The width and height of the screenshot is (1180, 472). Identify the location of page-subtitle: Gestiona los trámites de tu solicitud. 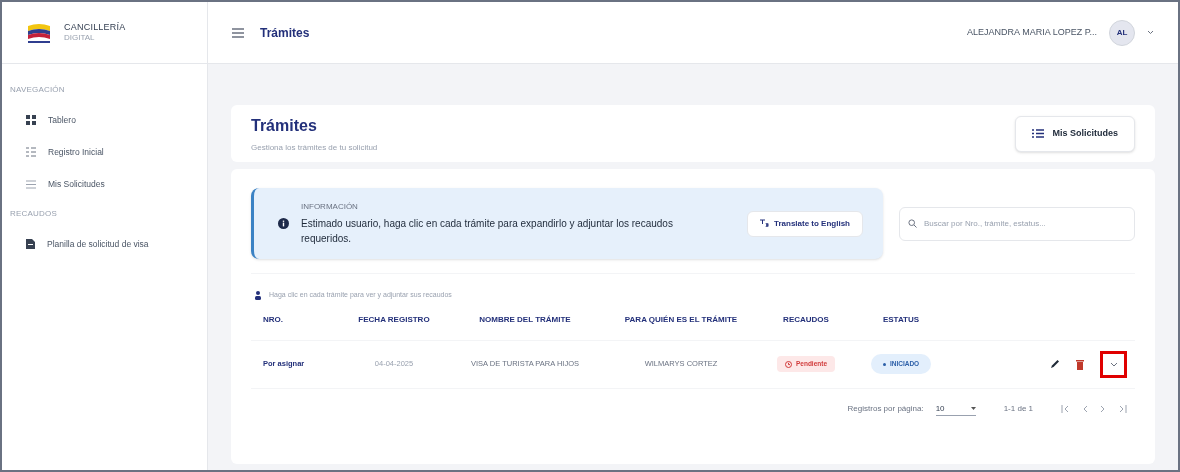
(314, 147).